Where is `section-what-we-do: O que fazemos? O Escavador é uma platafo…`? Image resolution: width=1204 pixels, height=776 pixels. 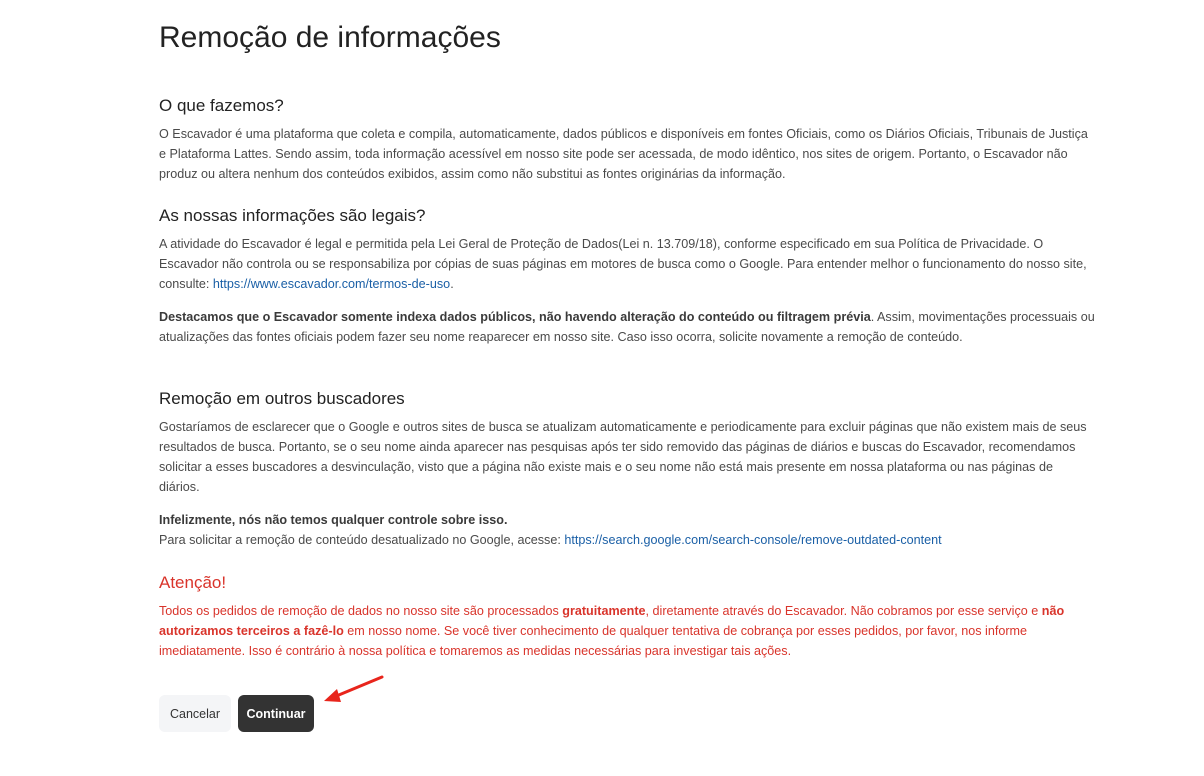
section-what-we-do: O que fazemos? O Escavador é uma platafo… is located at coordinates (627, 140).